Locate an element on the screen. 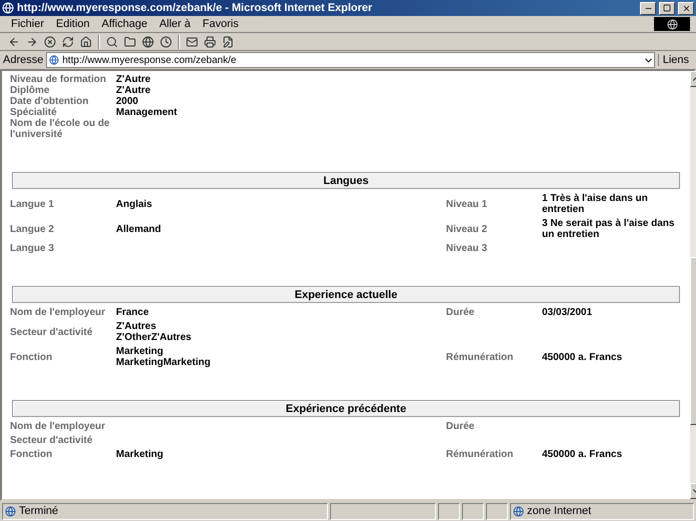 Image resolution: width=696 pixels, height=521 pixels. field-value: France is located at coordinates (133, 312).